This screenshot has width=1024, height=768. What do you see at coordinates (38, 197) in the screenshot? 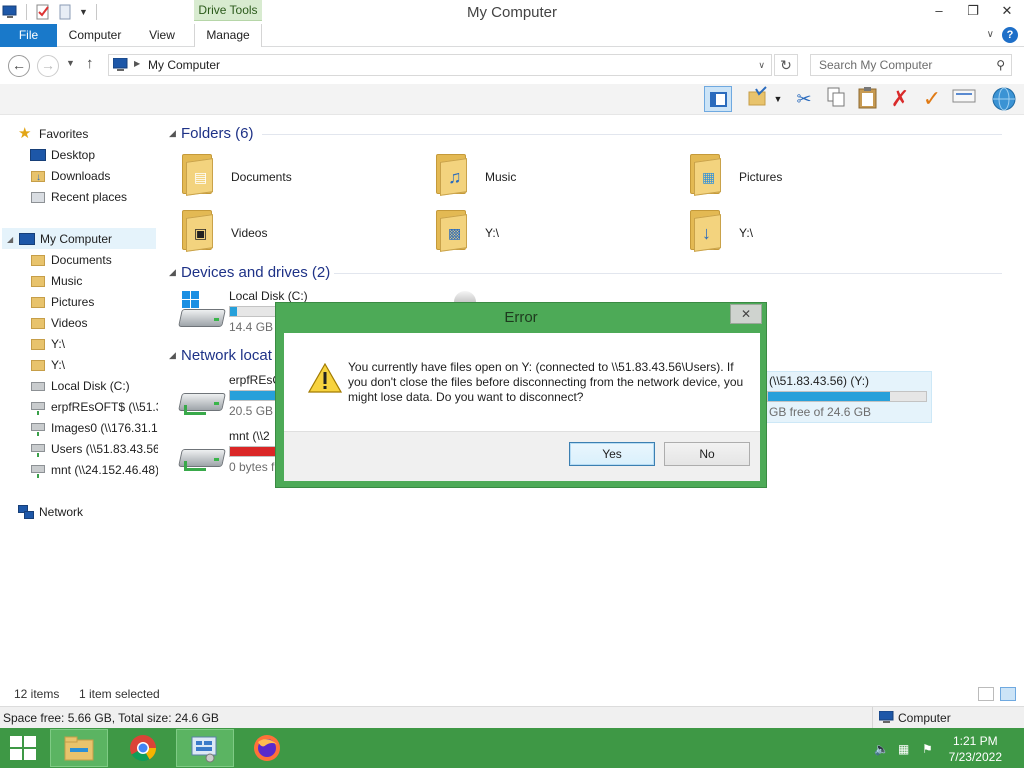
I see `recent-places-icon` at bounding box center [38, 197].